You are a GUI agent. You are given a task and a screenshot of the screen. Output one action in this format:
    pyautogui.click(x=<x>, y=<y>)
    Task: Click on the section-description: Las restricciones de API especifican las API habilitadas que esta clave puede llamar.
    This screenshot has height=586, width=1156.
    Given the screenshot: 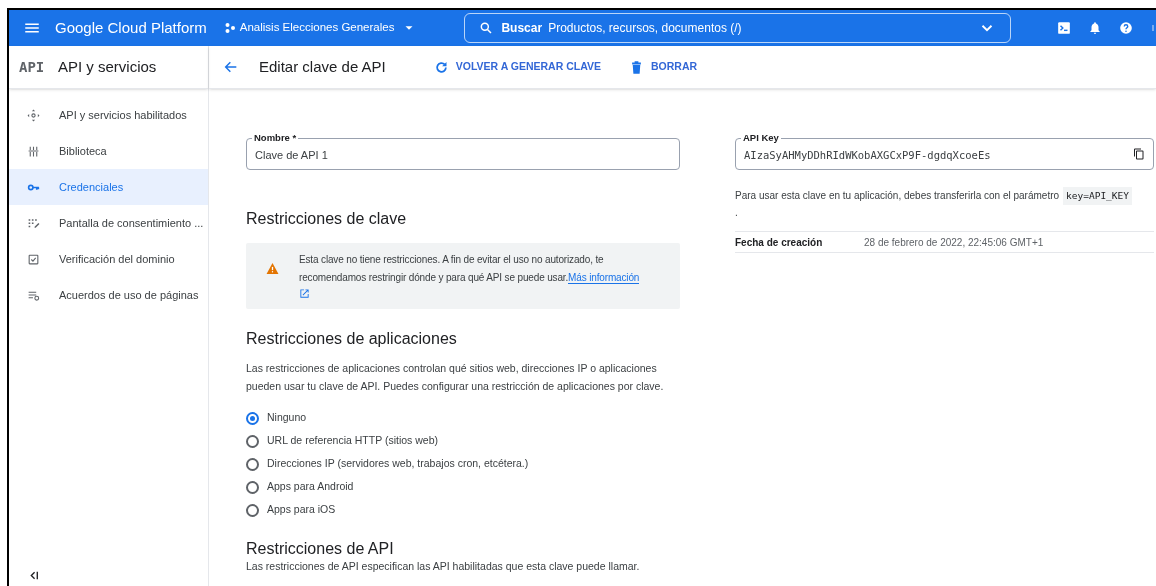 What is the action you would take?
    pyautogui.click(x=443, y=566)
    